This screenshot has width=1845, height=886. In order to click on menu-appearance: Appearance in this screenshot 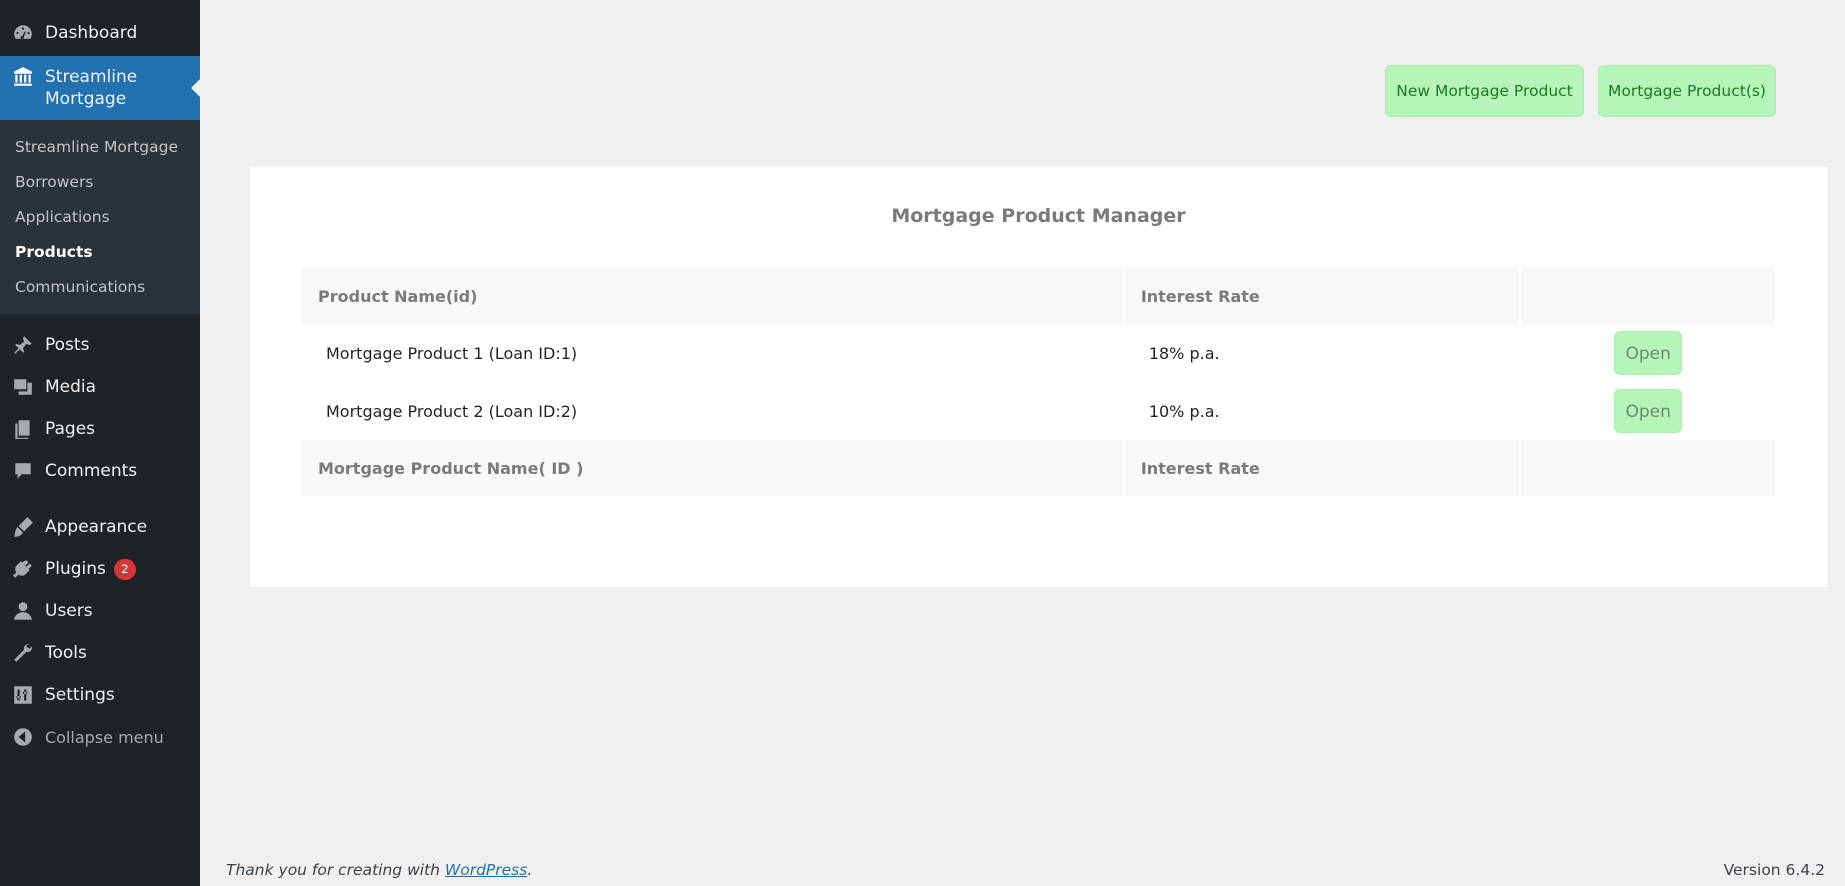, I will do `click(100, 527)`.